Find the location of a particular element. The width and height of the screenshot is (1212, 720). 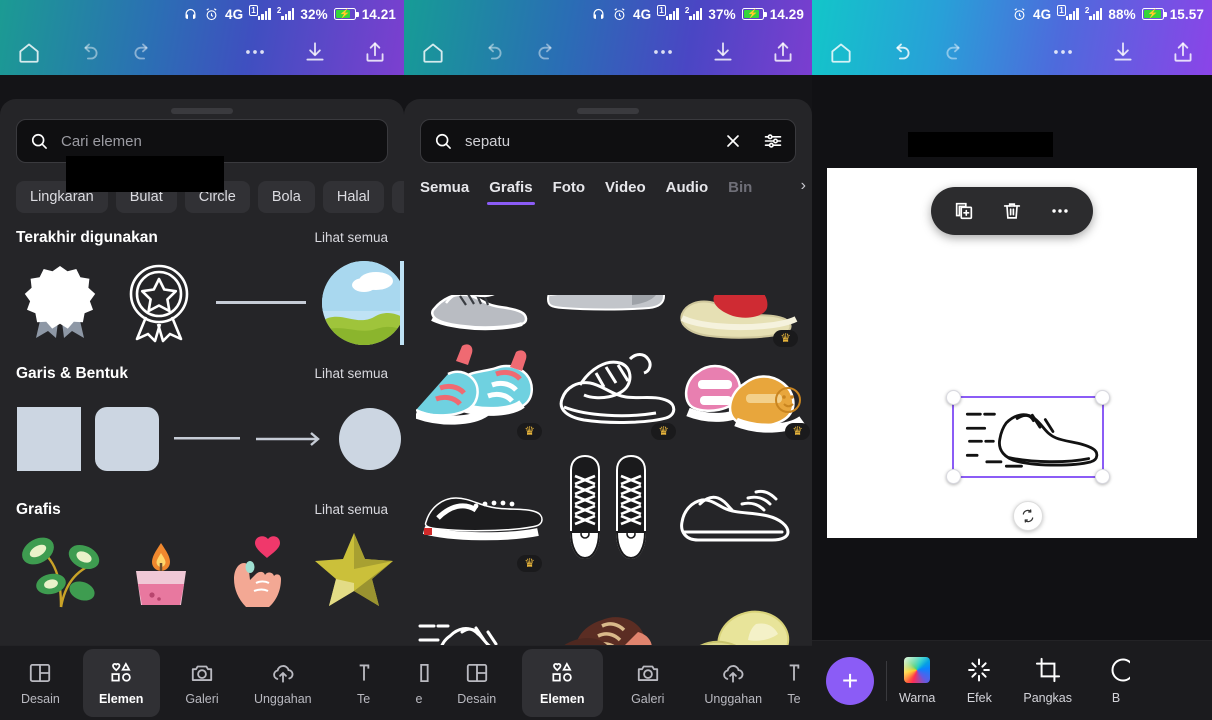

resize-handle-top-right is located at coordinates (1102, 397).